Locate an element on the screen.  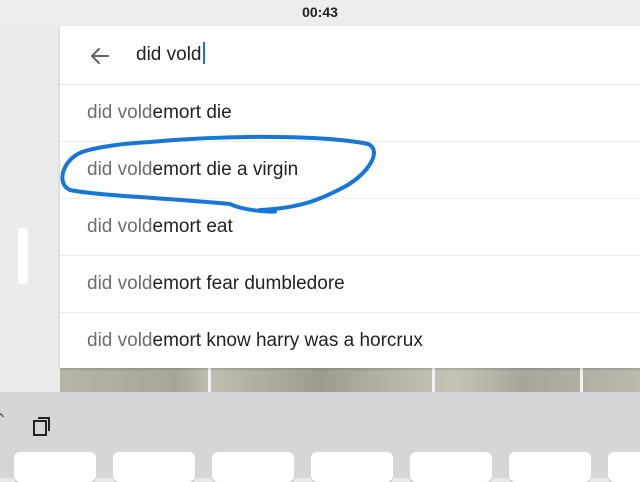
status-time: 00:43 is located at coordinates (320, 12).